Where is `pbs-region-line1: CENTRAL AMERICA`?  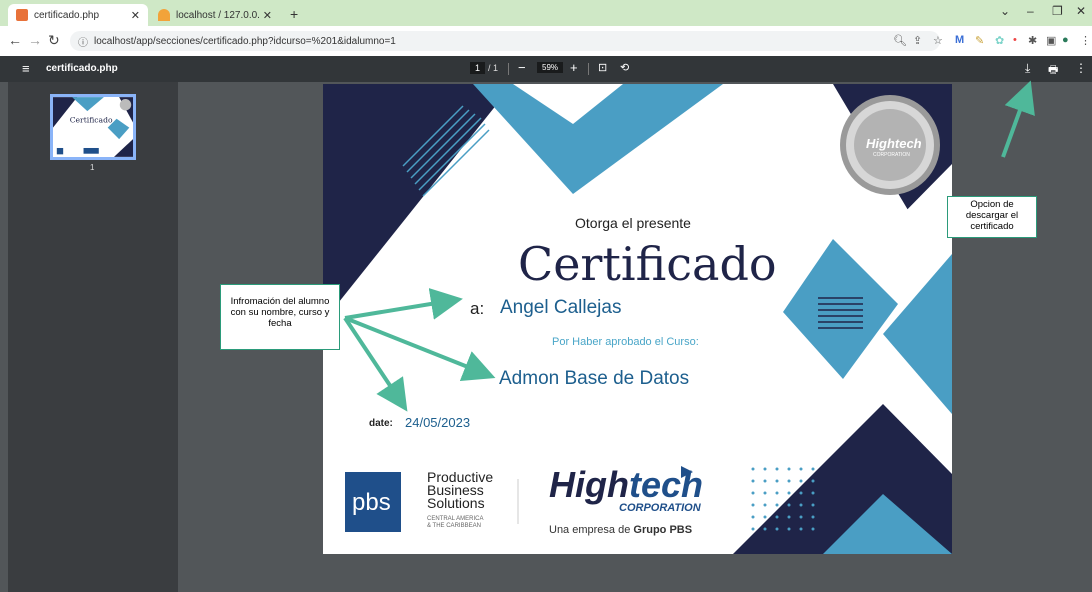 pbs-region-line1: CENTRAL AMERICA is located at coordinates (455, 519).